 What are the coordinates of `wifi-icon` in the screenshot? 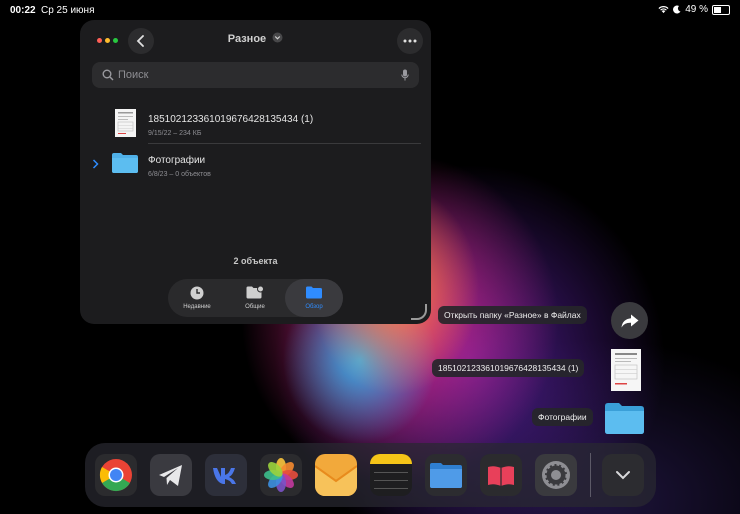 It's located at (663, 10).